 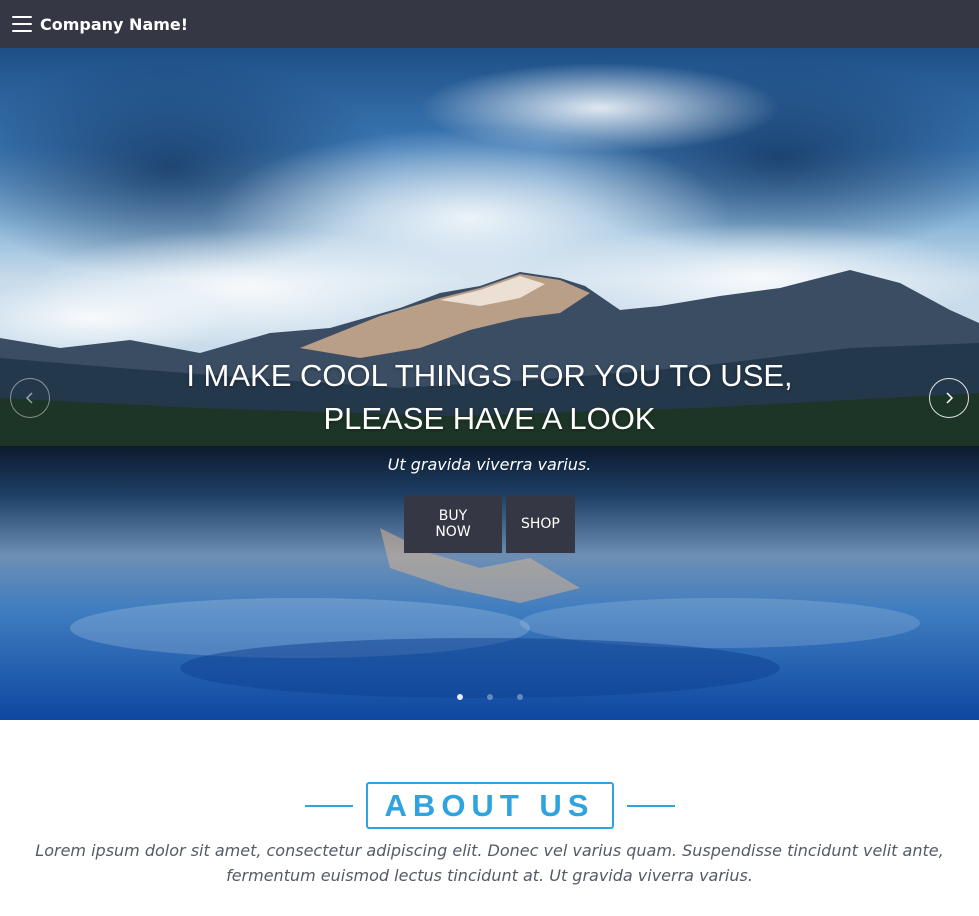 I want to click on carousel-indicators, so click(x=489, y=697).